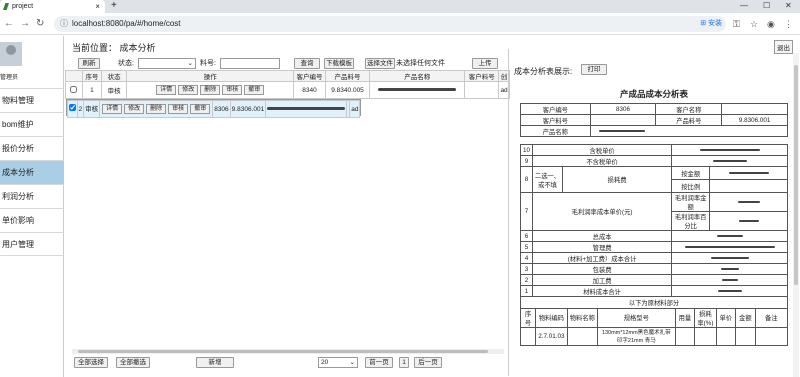  Describe the element at coordinates (32, 244) in the screenshot. I see `sidebar-item-users: 用户管理` at that location.